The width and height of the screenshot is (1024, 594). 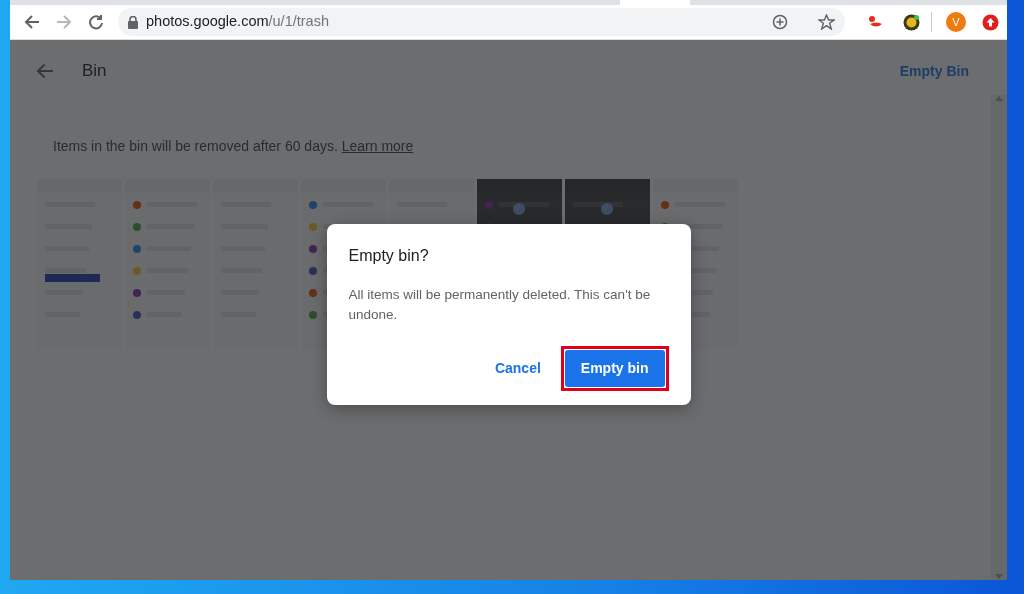 I want to click on page-title: Bin, so click(x=94, y=71).